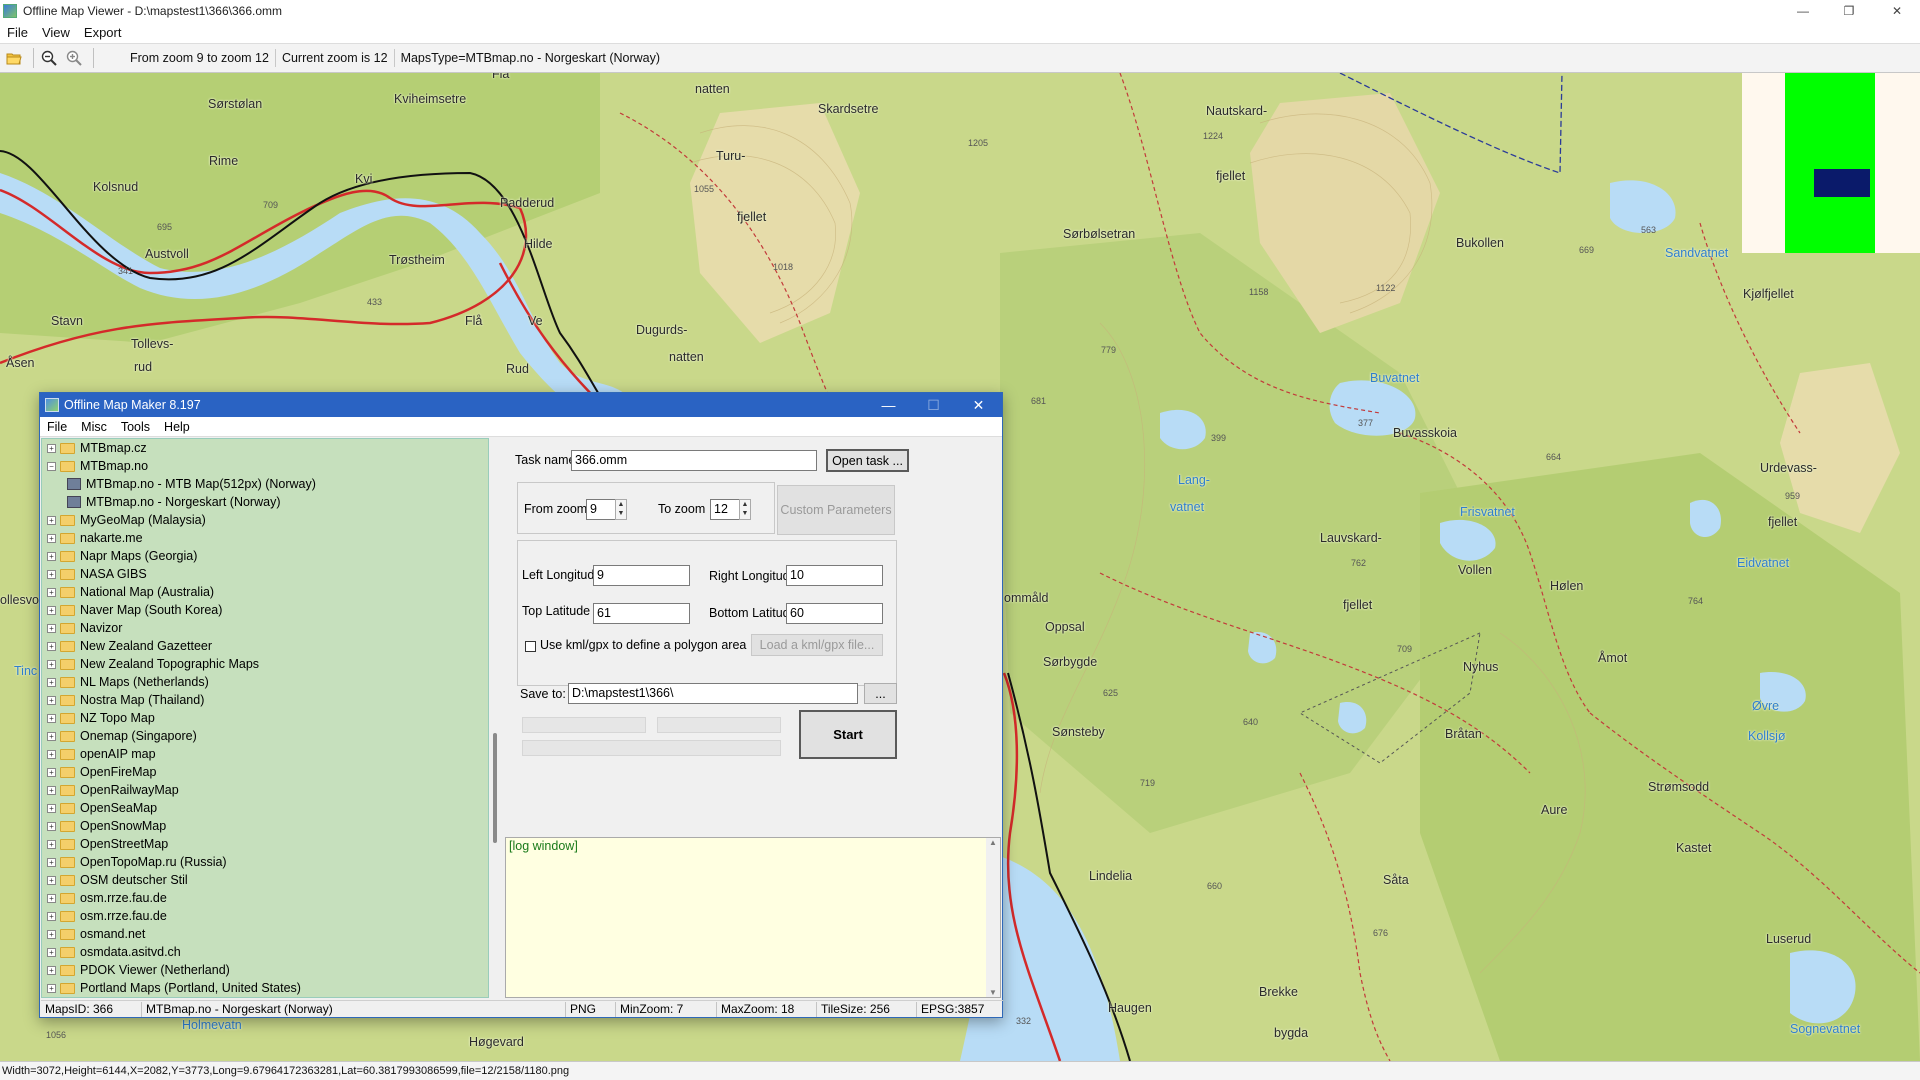 The width and height of the screenshot is (1920, 1080). Describe the element at coordinates (933, 405) in the screenshot. I see `dialog-maximize-button: ☐` at that location.